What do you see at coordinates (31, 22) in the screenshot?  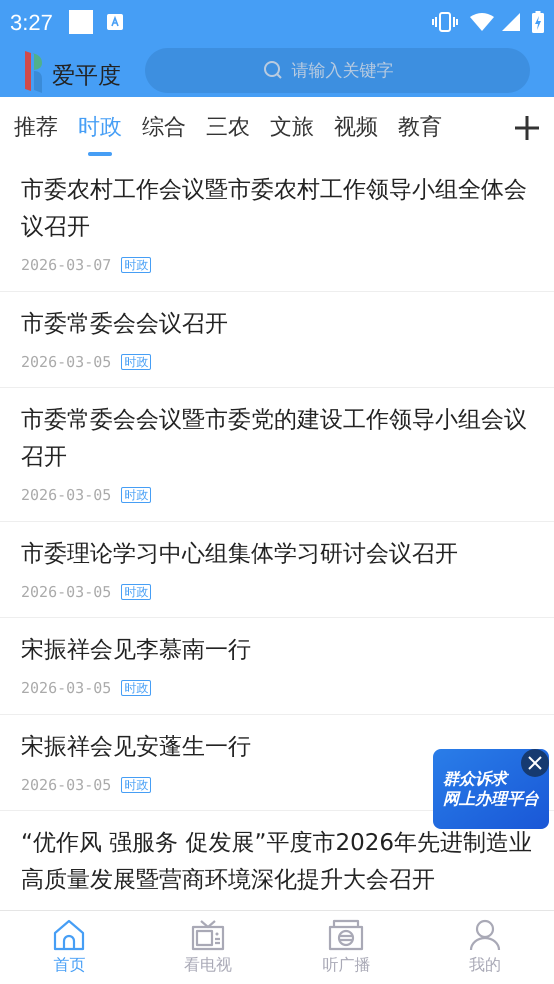 I see `status-time: 3:27` at bounding box center [31, 22].